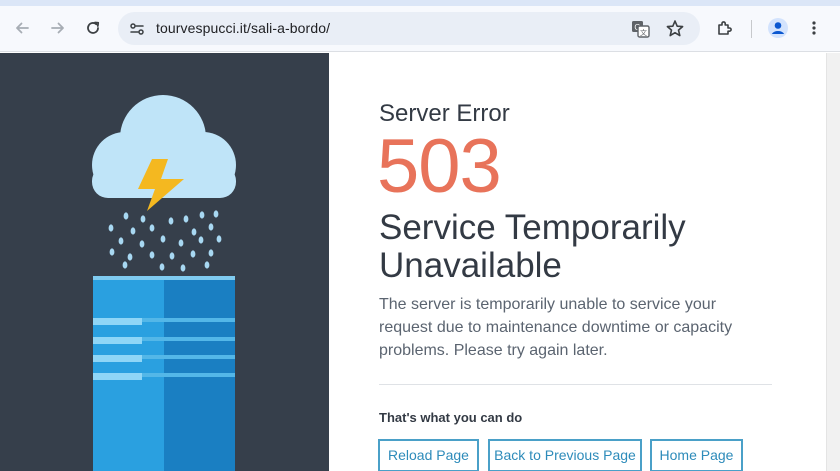 This screenshot has width=840, height=471. I want to click on browser-menu-button, so click(814, 28).